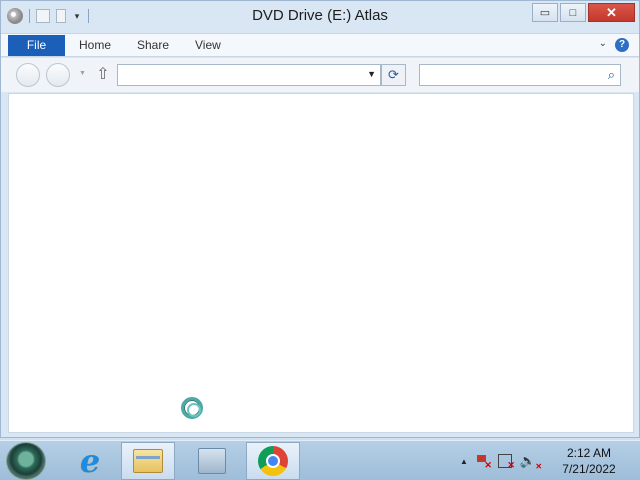 The image size is (640, 480). I want to click on recent-locations-dropdown-icon: ▼, so click(82, 73).